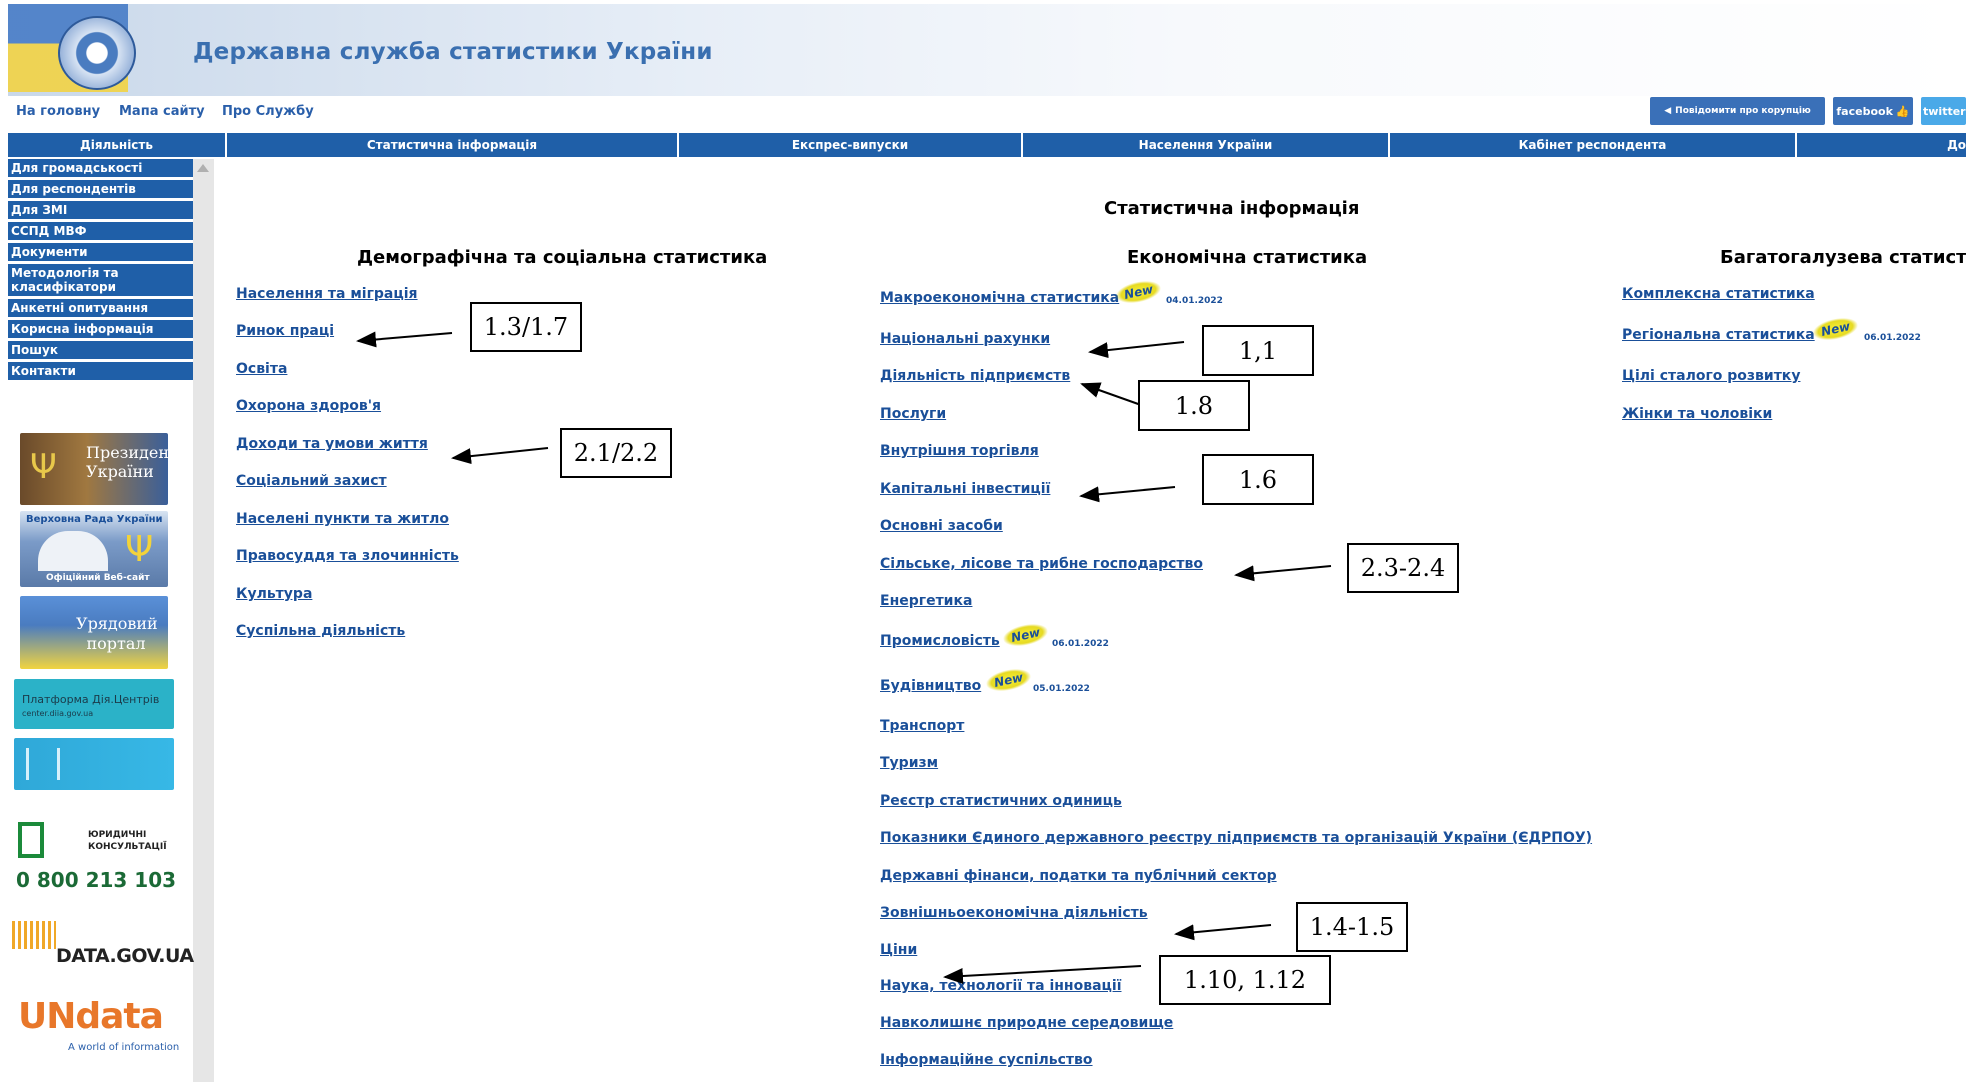  I want to click on annotation-label: 1,1, so click(1258, 350).